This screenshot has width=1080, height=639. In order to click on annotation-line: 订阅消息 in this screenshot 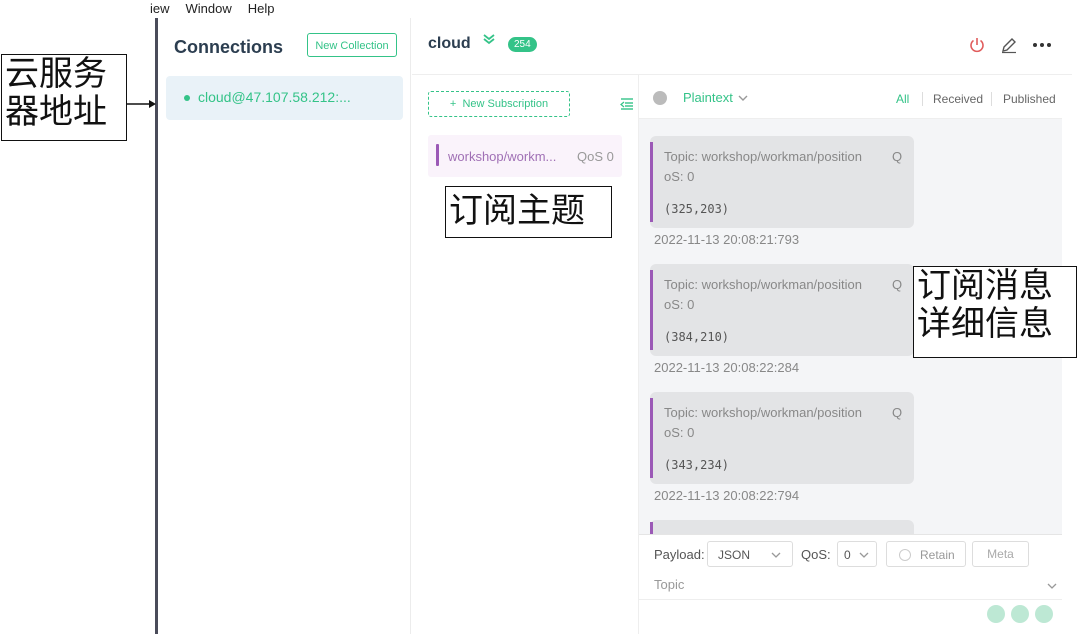, I will do `click(985, 286)`.